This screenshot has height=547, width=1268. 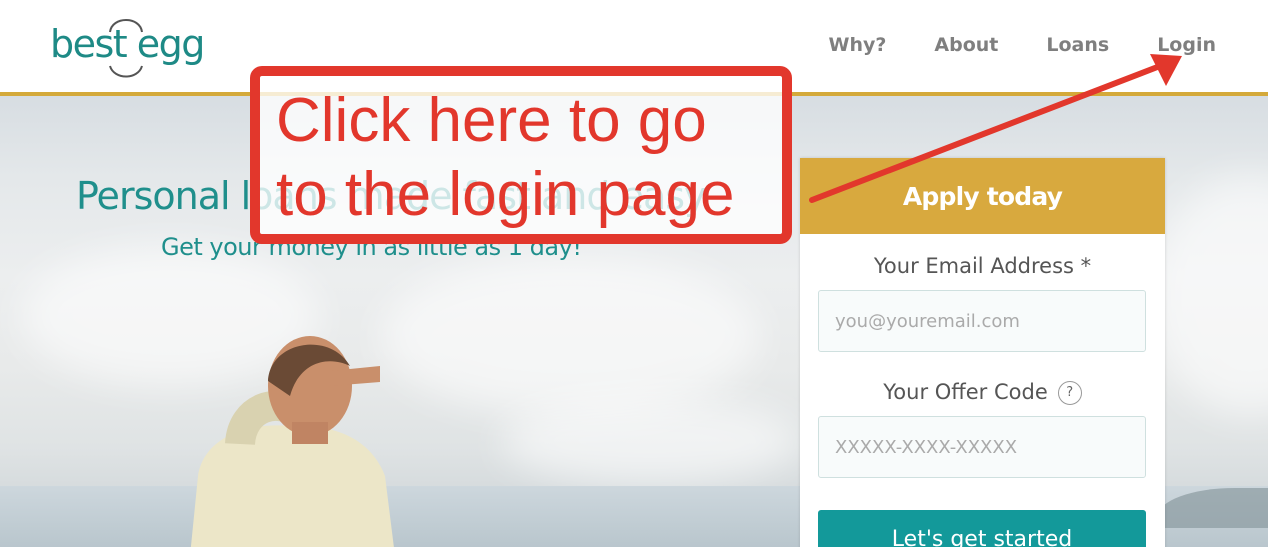 What do you see at coordinates (966, 45) in the screenshot?
I see `nav-about: About` at bounding box center [966, 45].